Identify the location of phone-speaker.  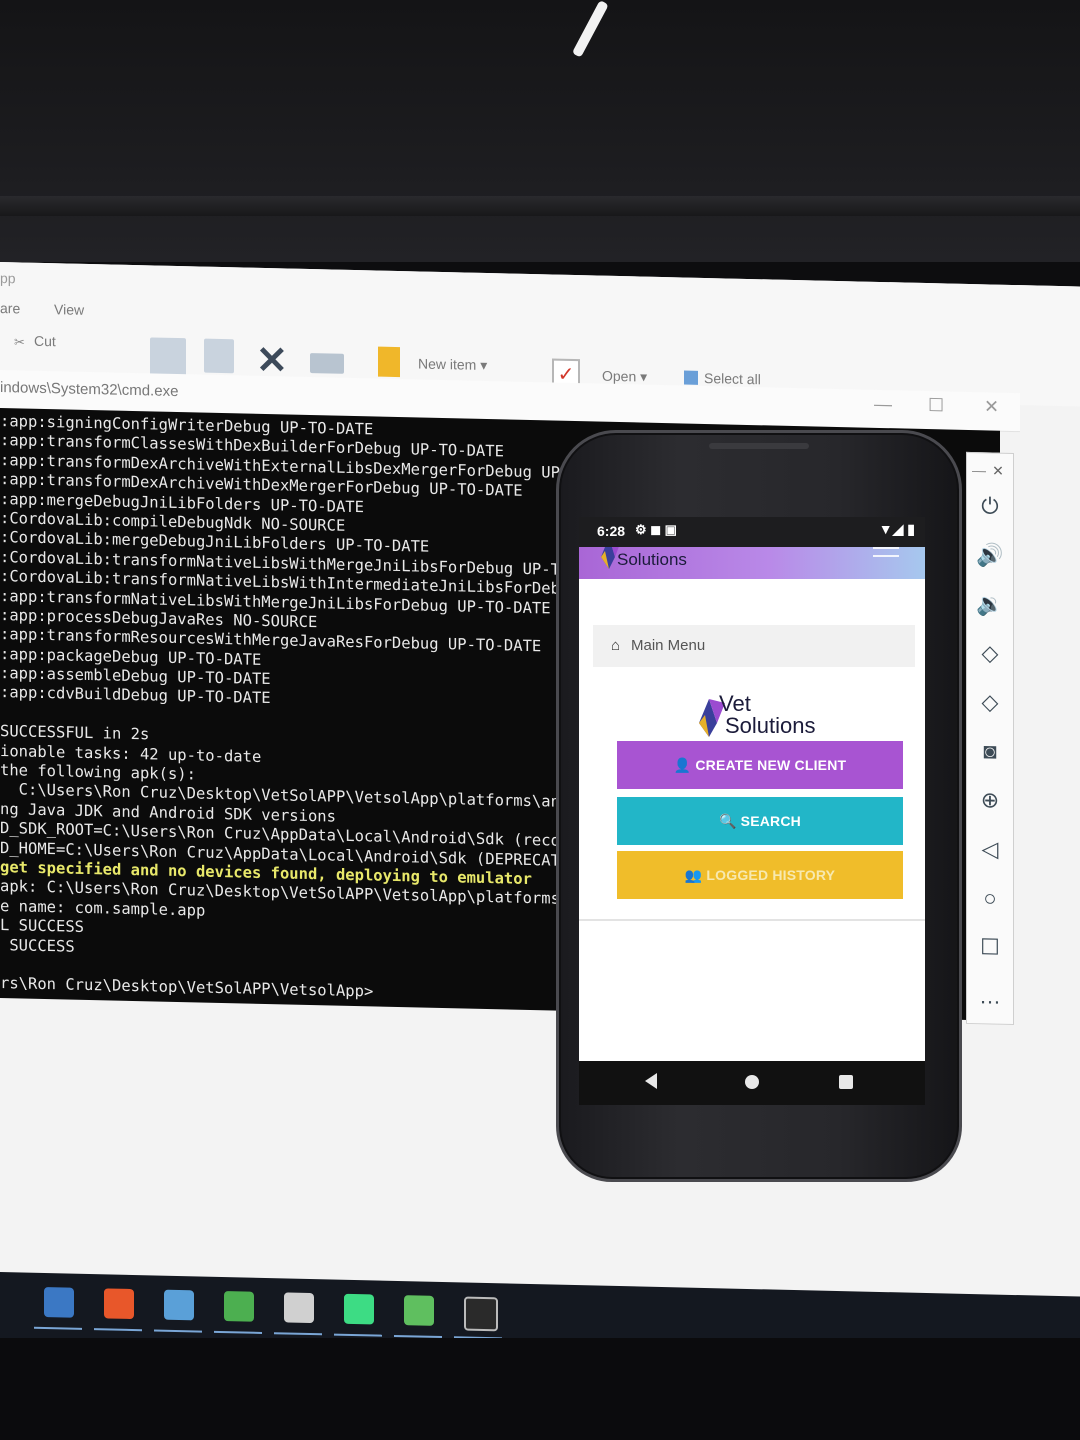
(759, 446).